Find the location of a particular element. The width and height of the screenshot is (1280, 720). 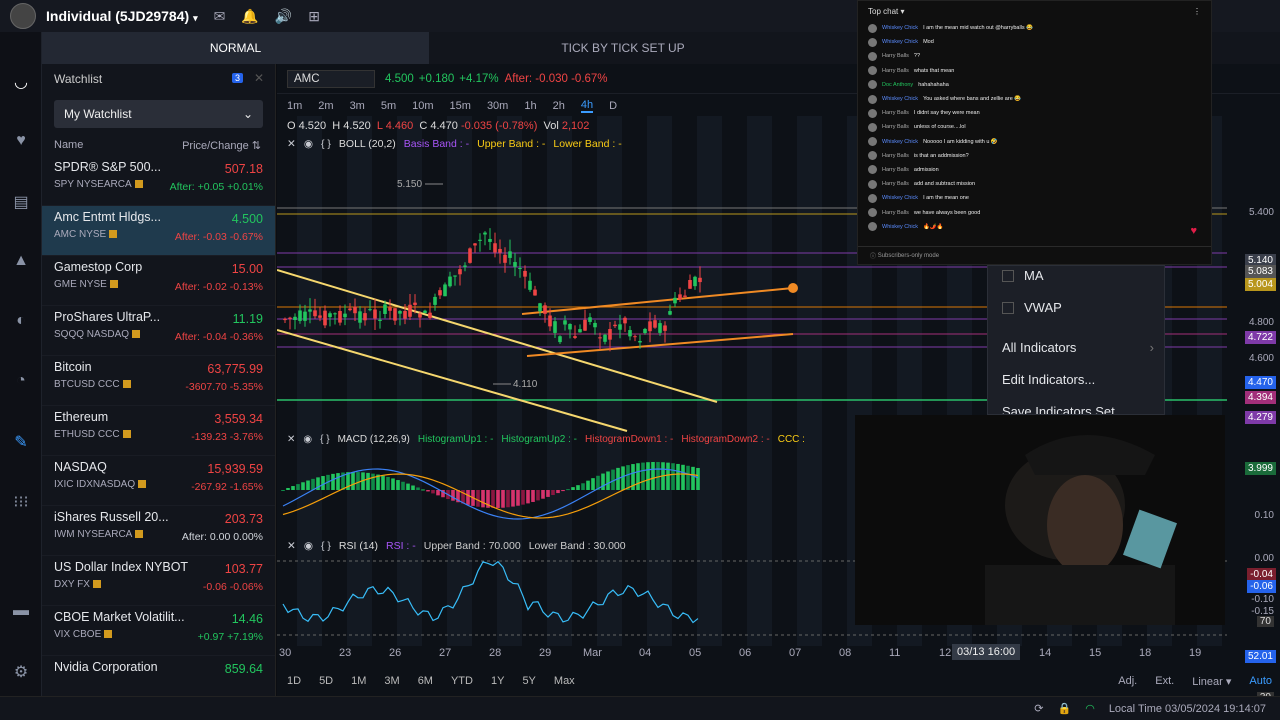

menu-item-save-indicators: Save Indicators Set is located at coordinates (1058, 409).